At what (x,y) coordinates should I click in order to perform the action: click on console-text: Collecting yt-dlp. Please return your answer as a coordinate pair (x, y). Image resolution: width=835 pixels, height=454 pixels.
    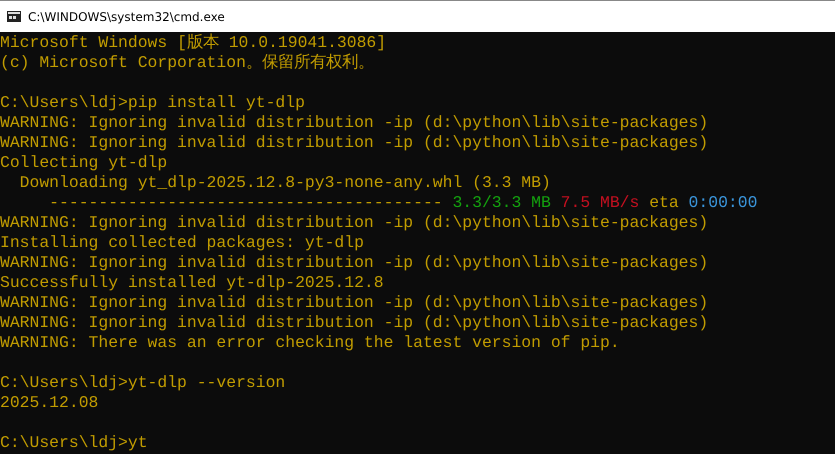
    Looking at the image, I should click on (84, 162).